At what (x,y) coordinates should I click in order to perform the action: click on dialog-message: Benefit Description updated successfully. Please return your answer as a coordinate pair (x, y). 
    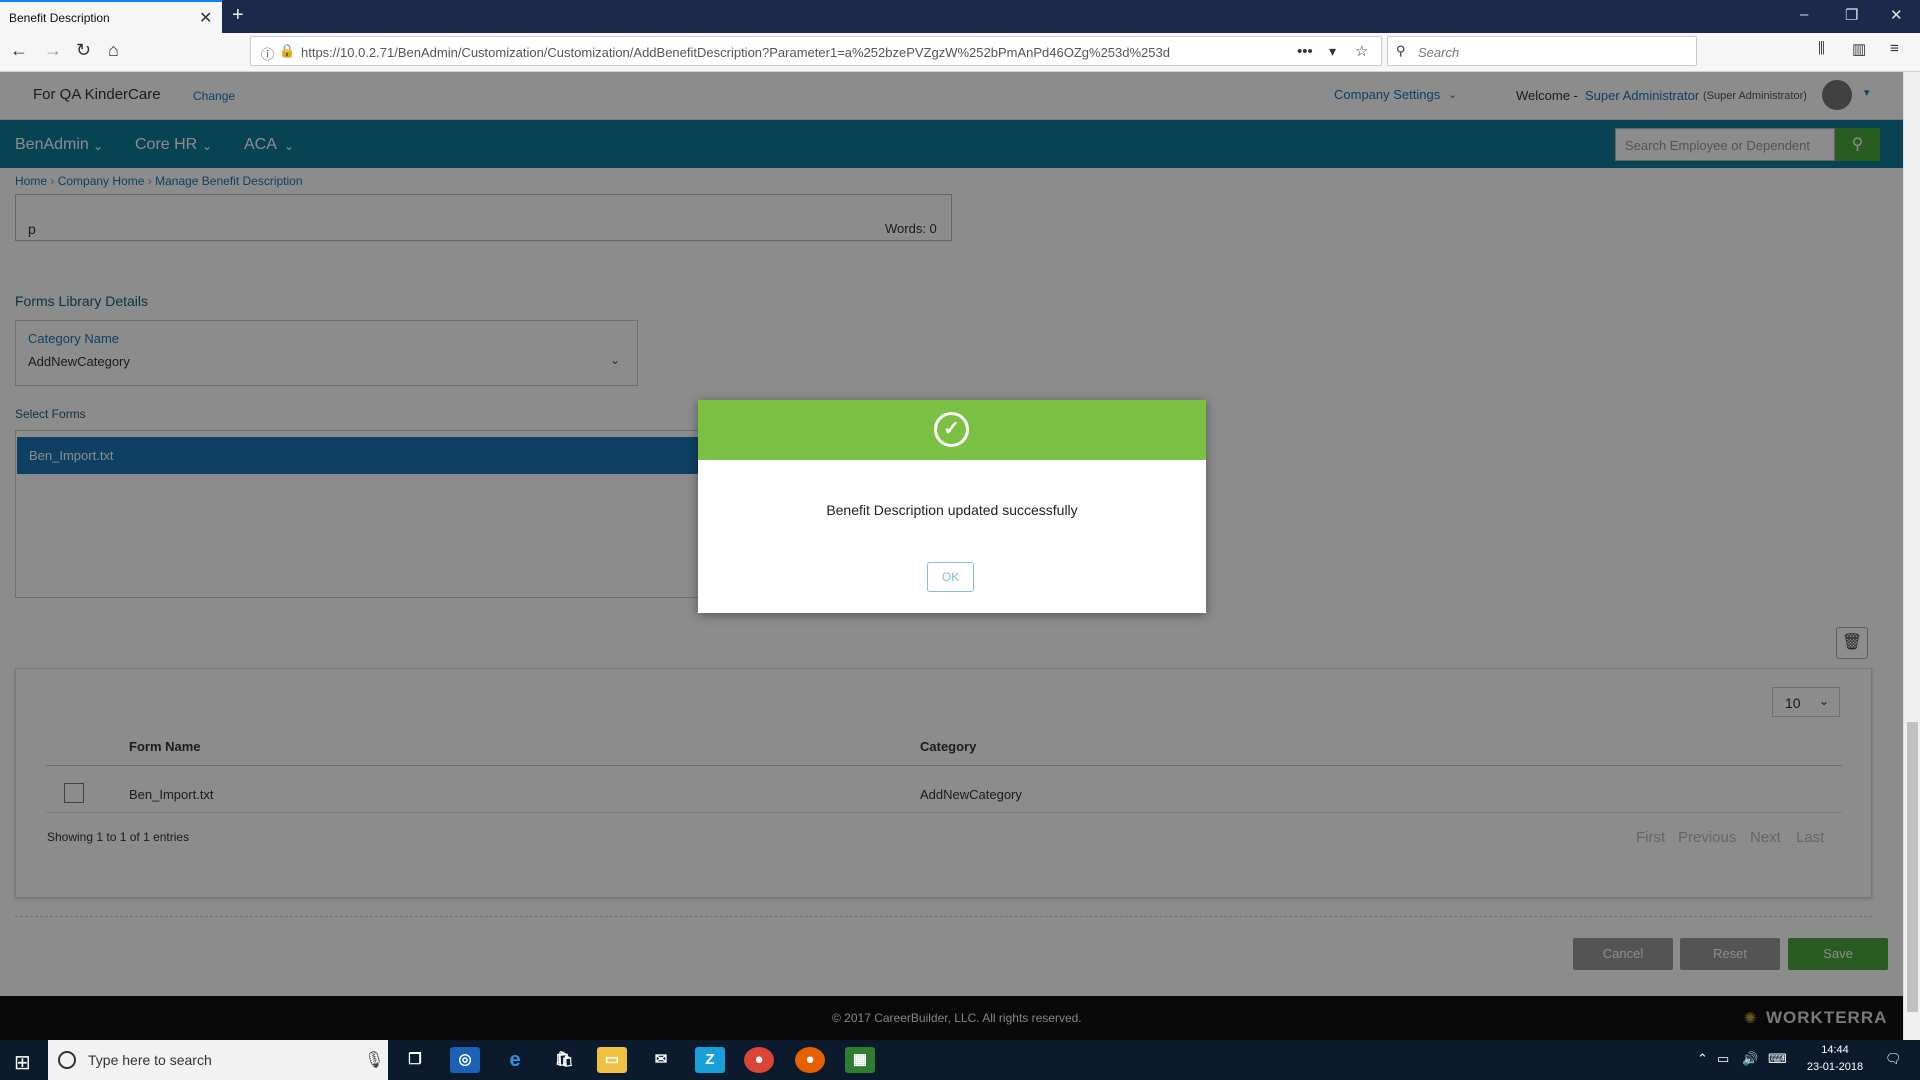
    Looking at the image, I should click on (952, 510).